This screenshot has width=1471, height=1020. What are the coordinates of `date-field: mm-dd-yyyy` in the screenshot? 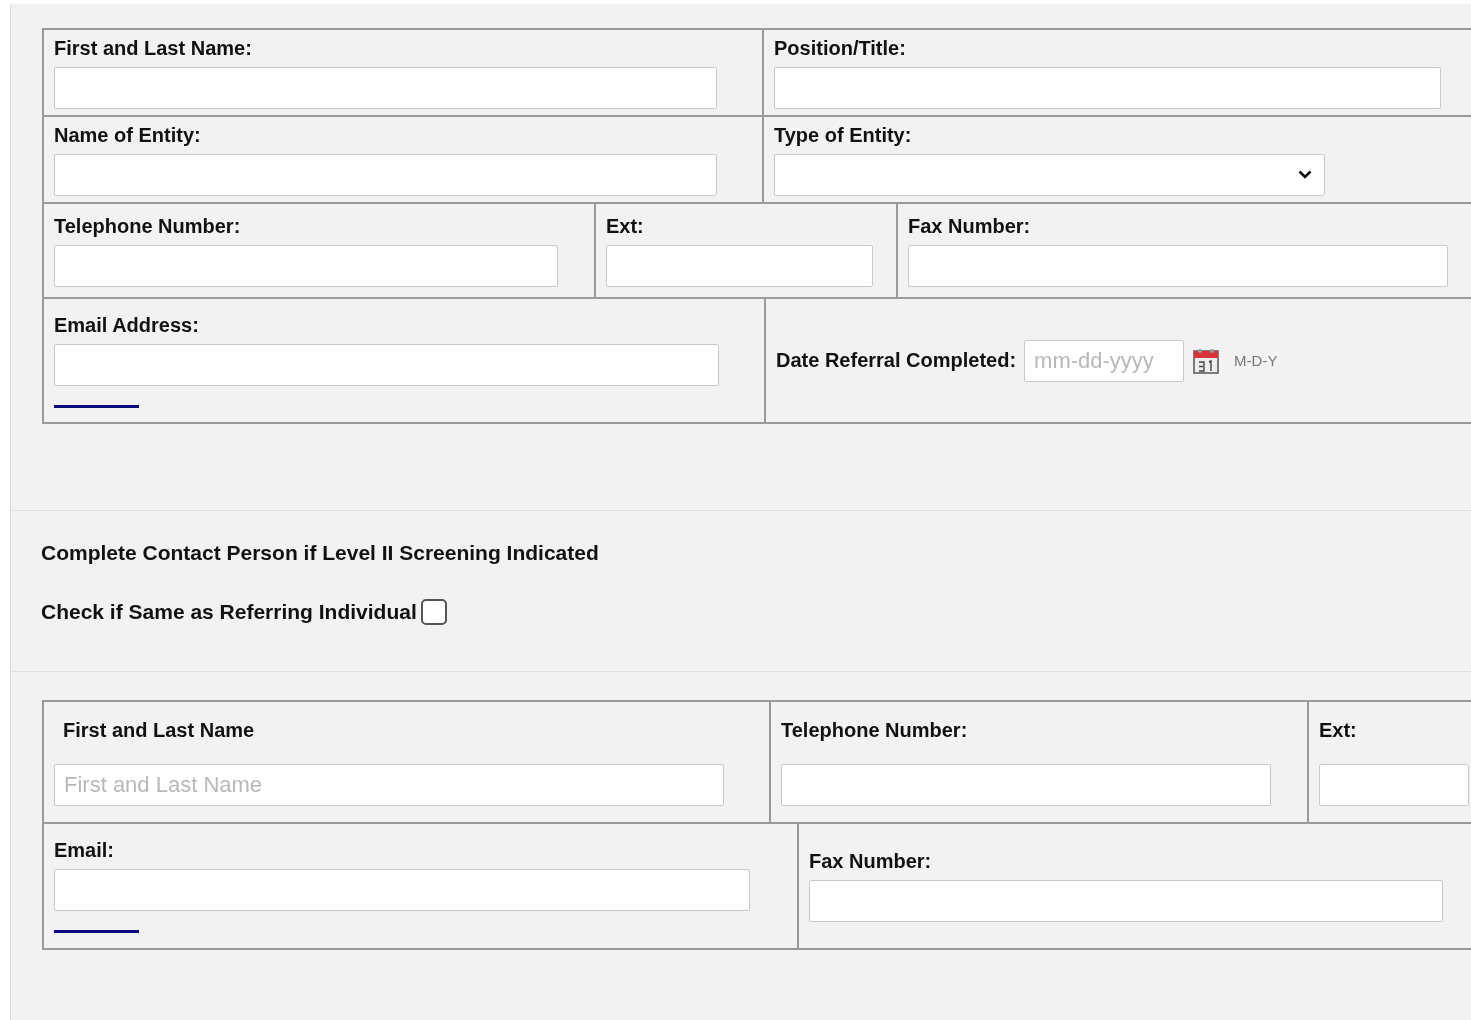 It's located at (1104, 360).